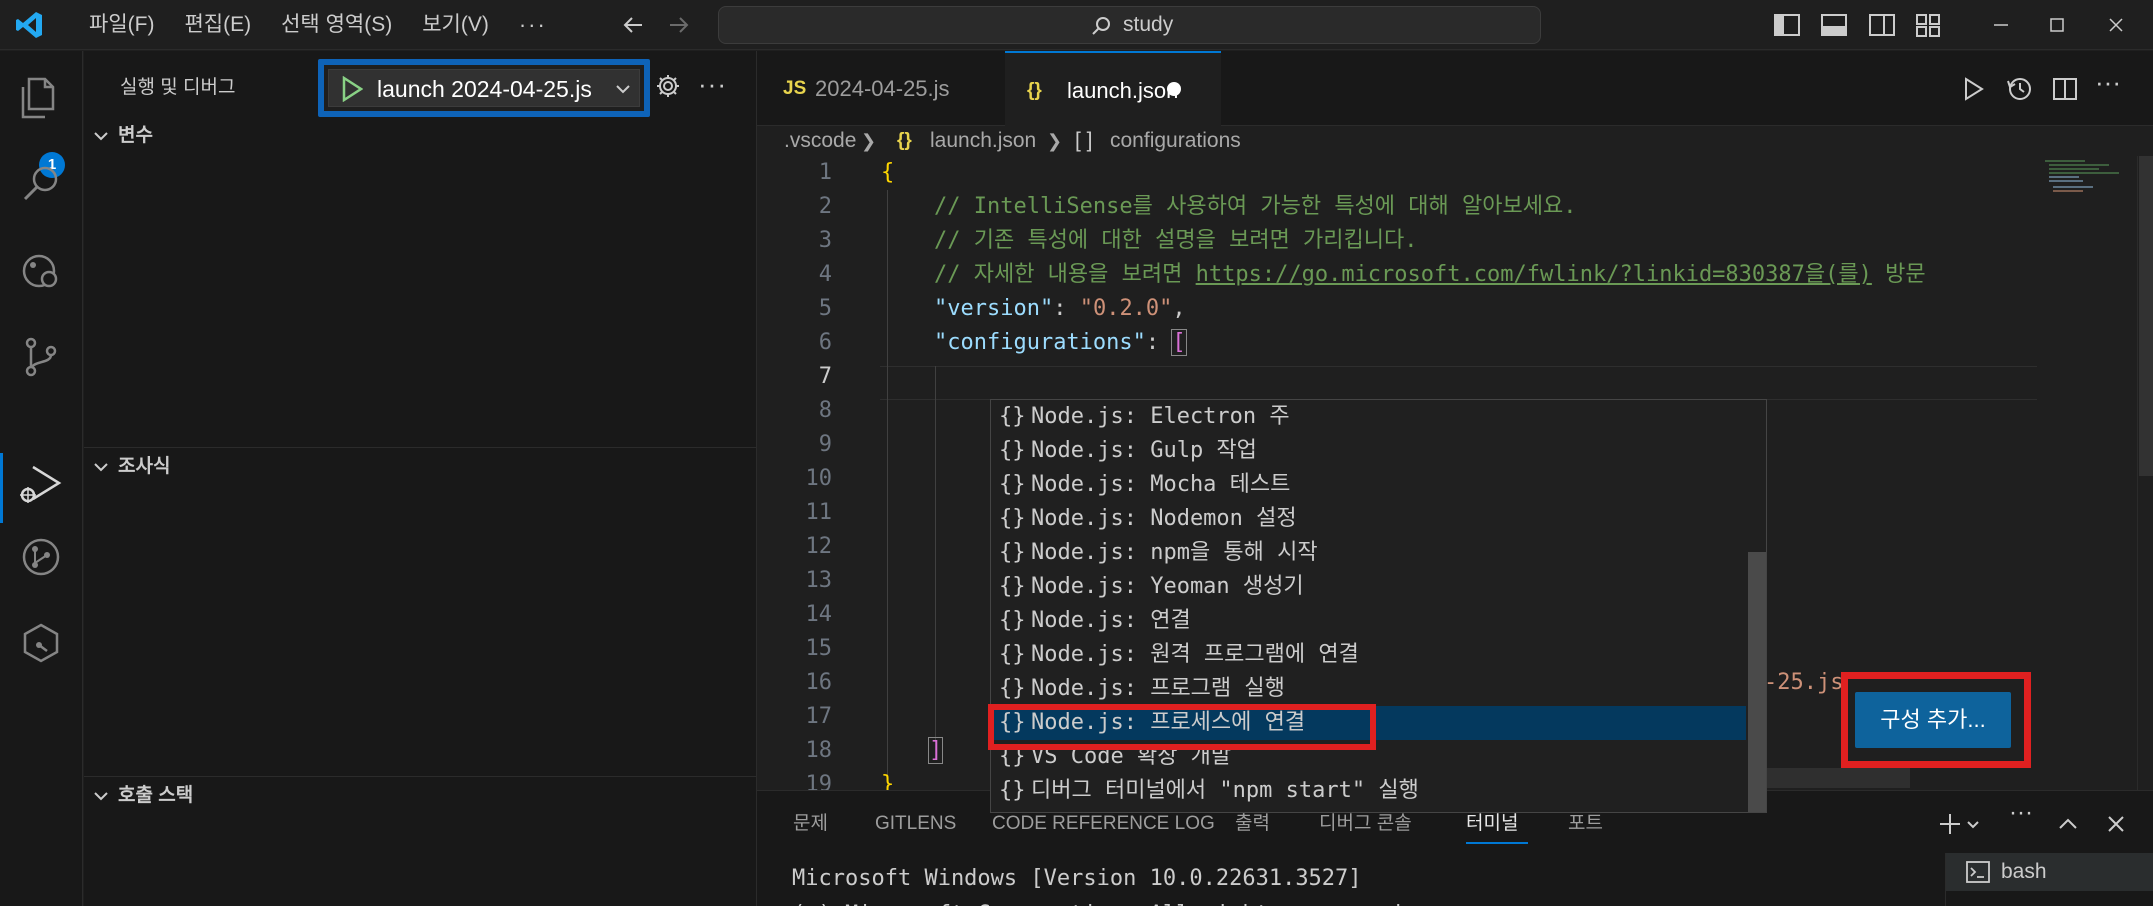  Describe the element at coordinates (420, 467) in the screenshot. I see `section-watch: 조사식` at that location.